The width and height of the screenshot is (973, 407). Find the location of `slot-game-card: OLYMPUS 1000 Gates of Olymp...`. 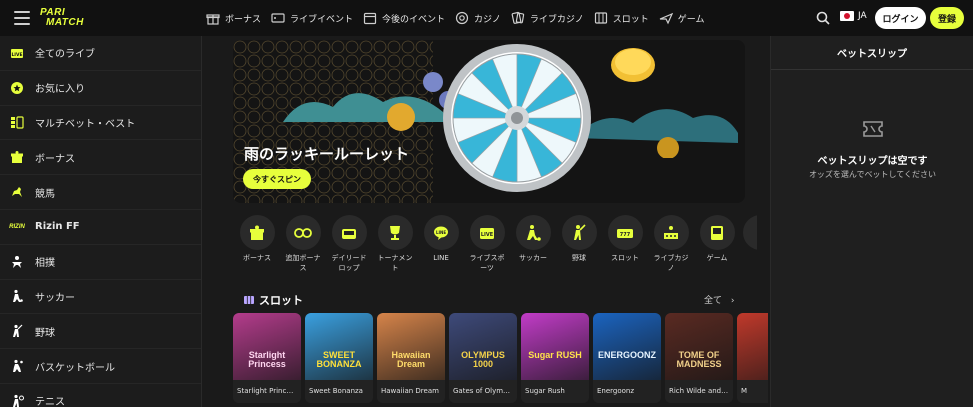

slot-game-card: OLYMPUS 1000 Gates of Olymp... is located at coordinates (483, 358).